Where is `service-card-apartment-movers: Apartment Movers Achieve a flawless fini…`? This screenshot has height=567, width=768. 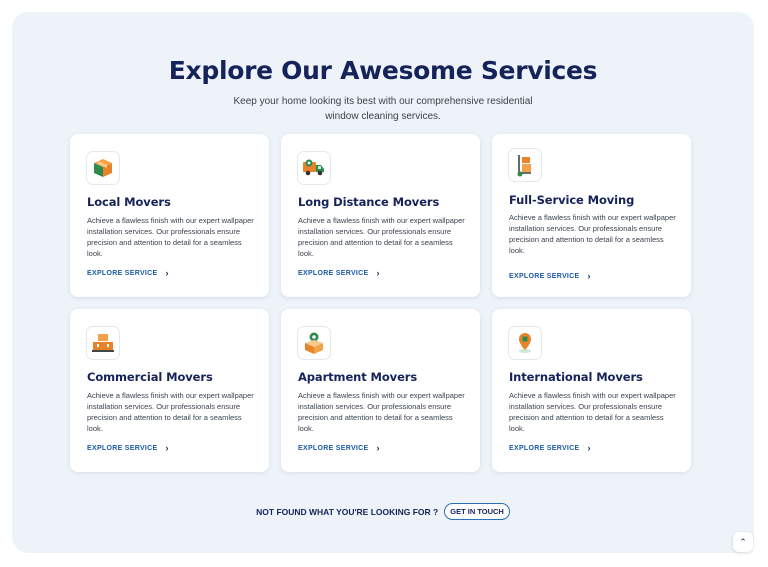
service-card-apartment-movers: Apartment Movers Achieve a flawless fini… is located at coordinates (380, 390).